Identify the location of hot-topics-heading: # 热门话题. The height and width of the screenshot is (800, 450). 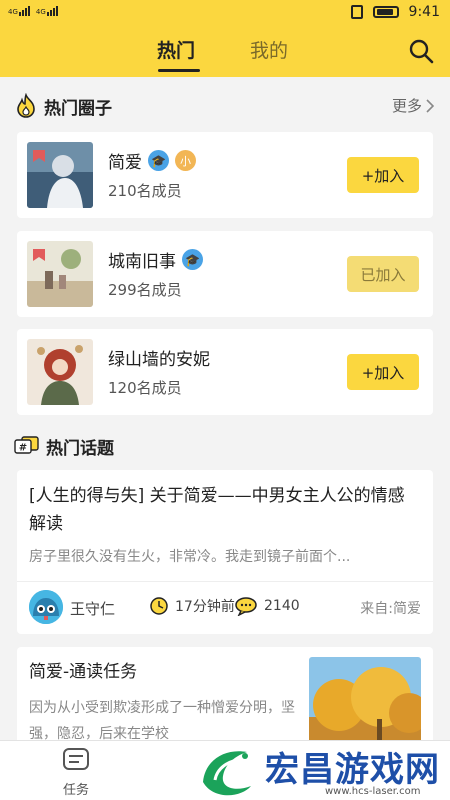
(64, 446).